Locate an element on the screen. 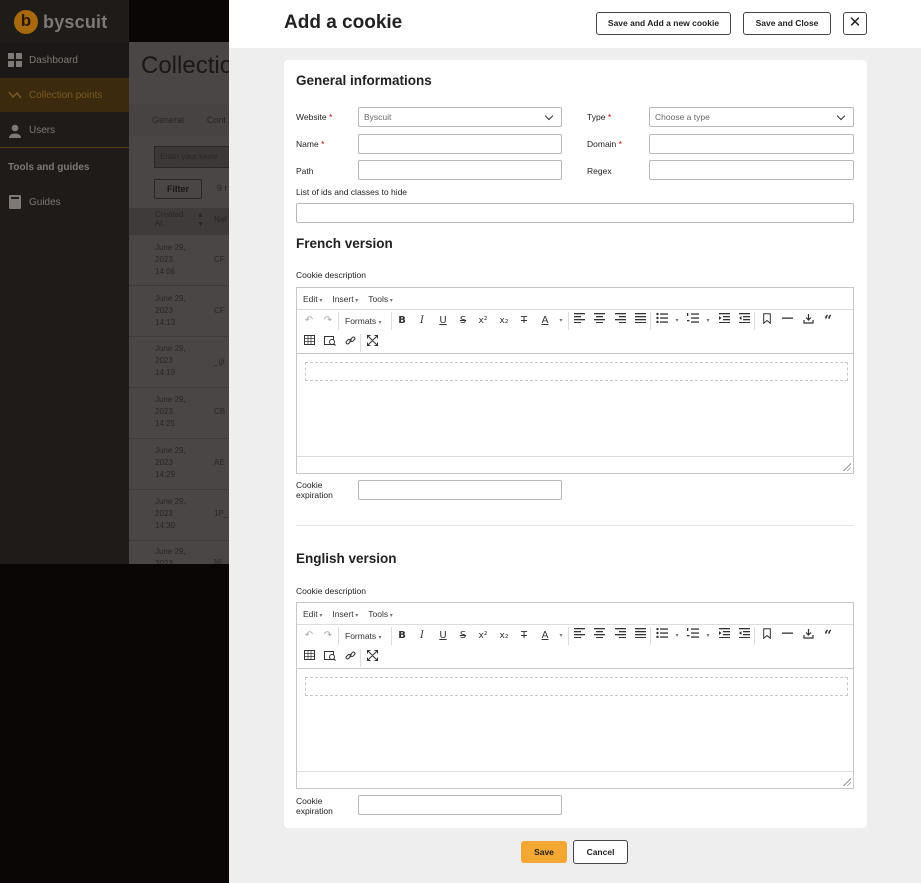 This screenshot has height=883, width=921. save-button: Save is located at coordinates (544, 852).